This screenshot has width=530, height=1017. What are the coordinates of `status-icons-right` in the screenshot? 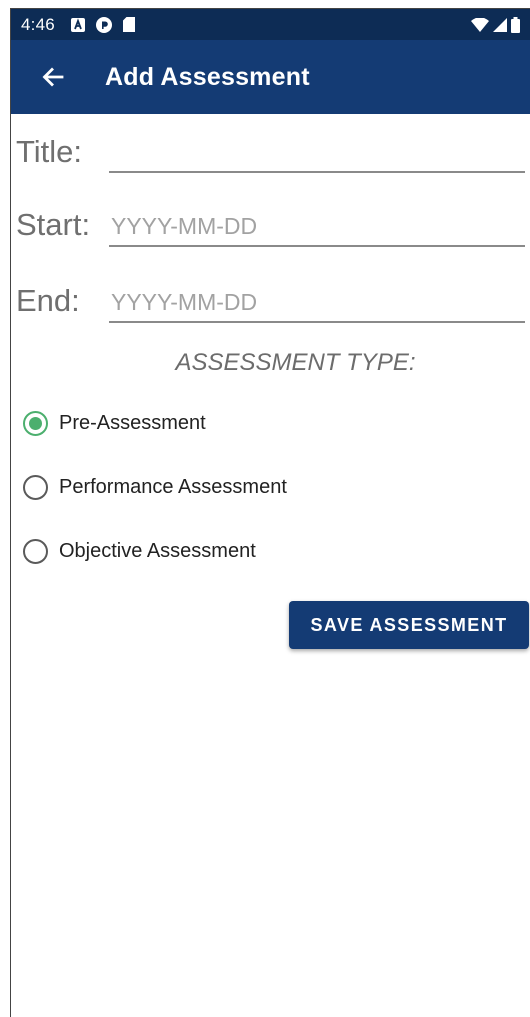 It's located at (495, 24).